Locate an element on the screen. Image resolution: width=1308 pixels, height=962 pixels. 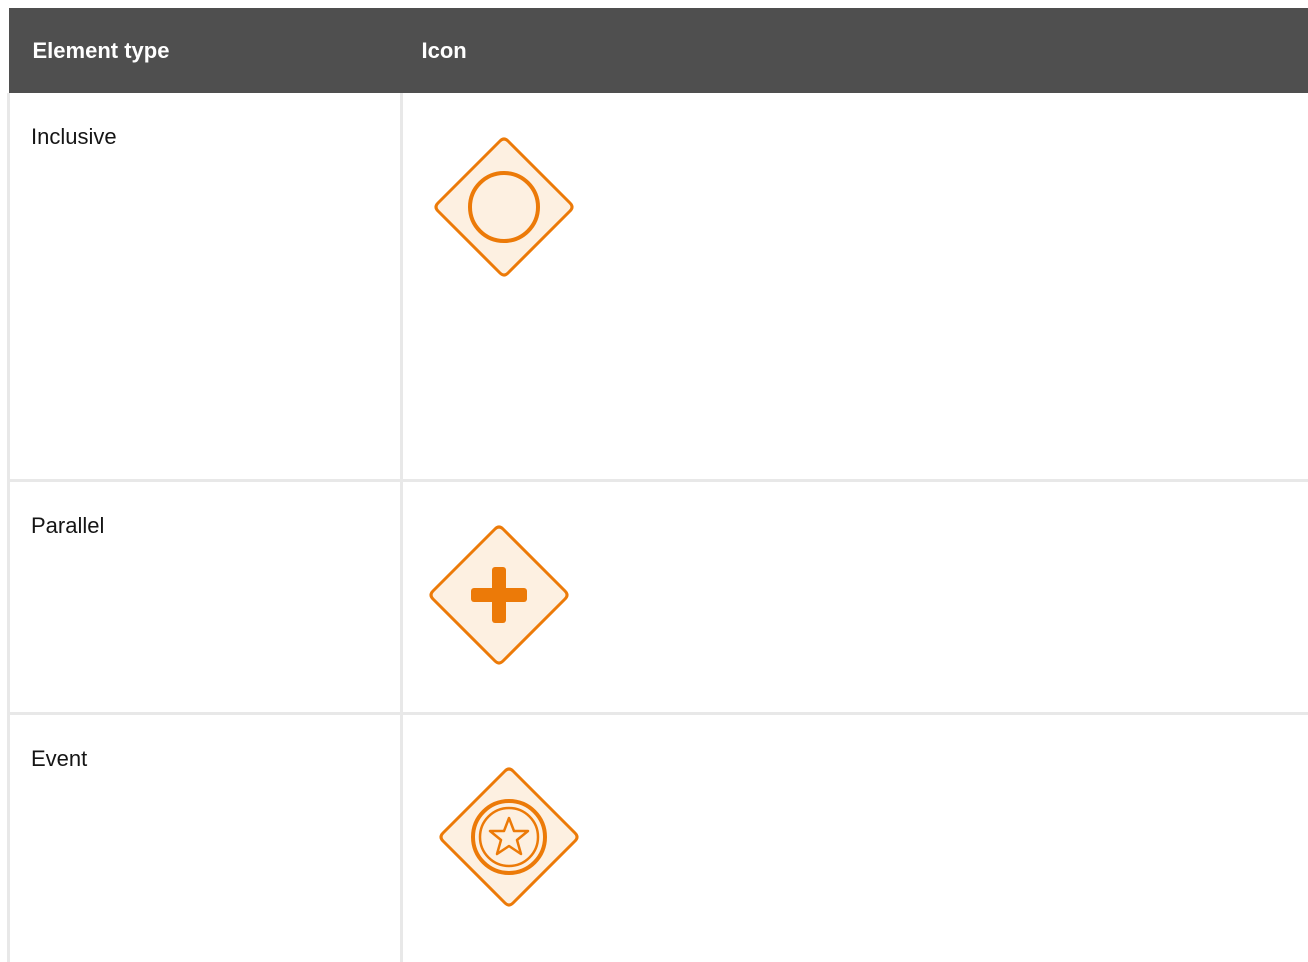
element-type-cell: Inclusive is located at coordinates (205, 287).